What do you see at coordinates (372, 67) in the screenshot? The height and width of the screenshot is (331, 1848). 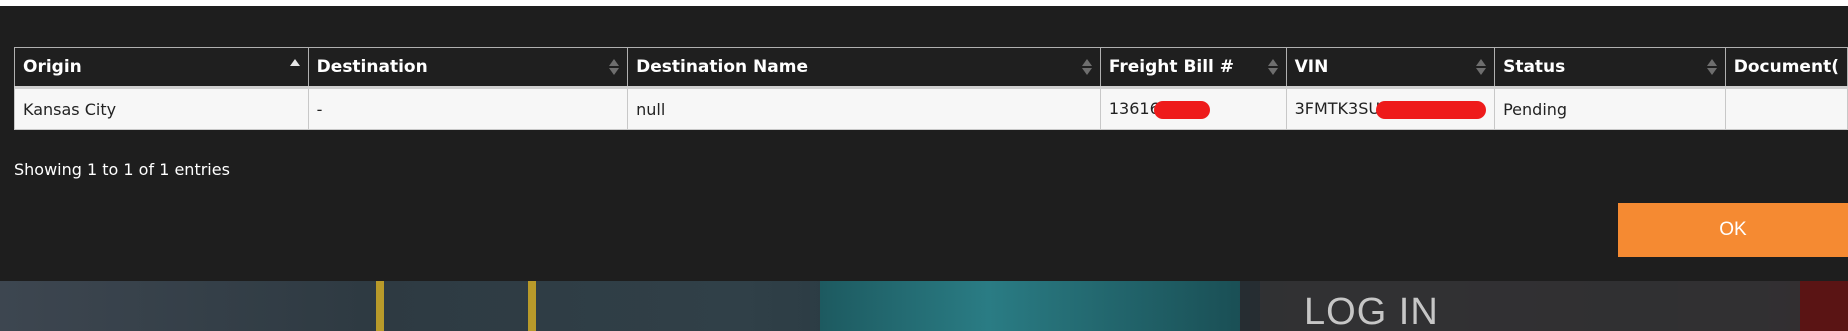 I see `column-header-label: Destination` at bounding box center [372, 67].